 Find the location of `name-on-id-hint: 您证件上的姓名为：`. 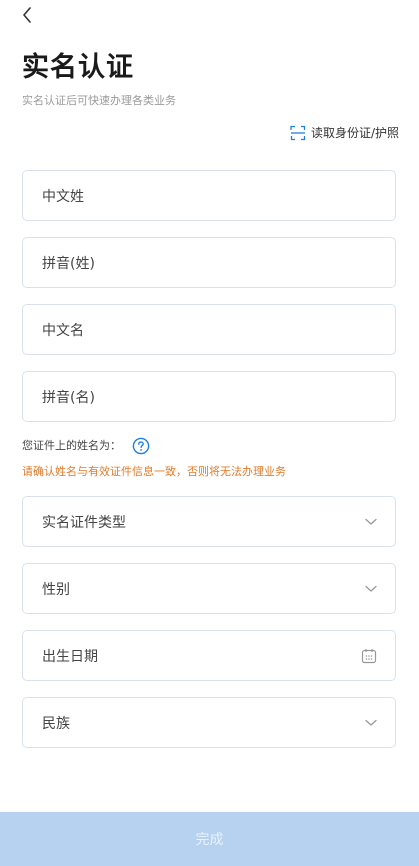

name-on-id-hint: 您证件上的姓名为： is located at coordinates (86, 446).